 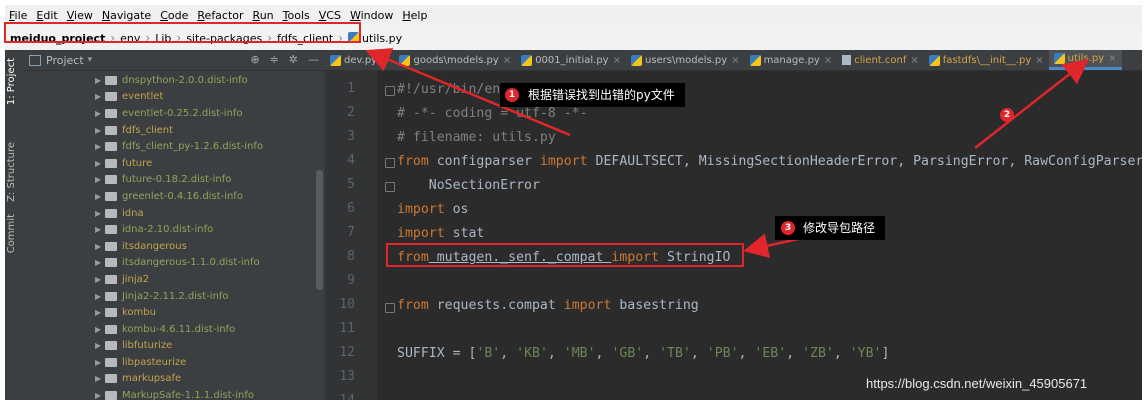 I want to click on python-file-icon, so click(x=335, y=60).